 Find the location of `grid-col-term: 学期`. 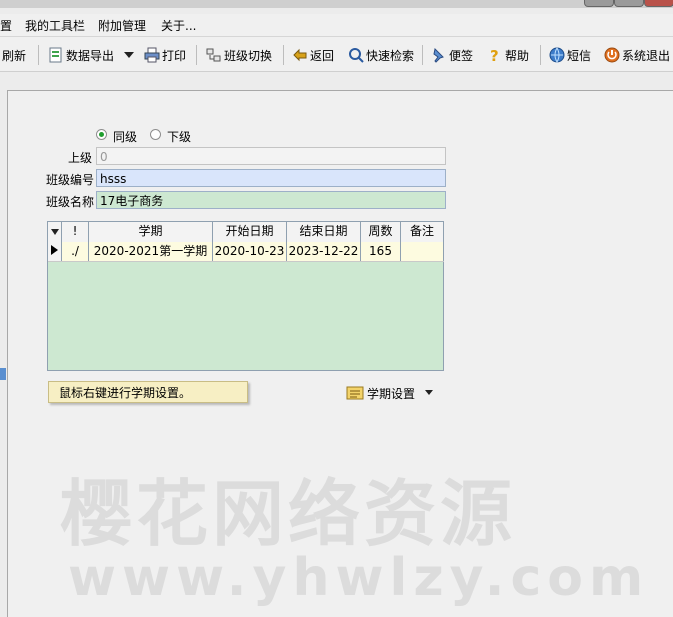

grid-col-term: 学期 is located at coordinates (151, 232).